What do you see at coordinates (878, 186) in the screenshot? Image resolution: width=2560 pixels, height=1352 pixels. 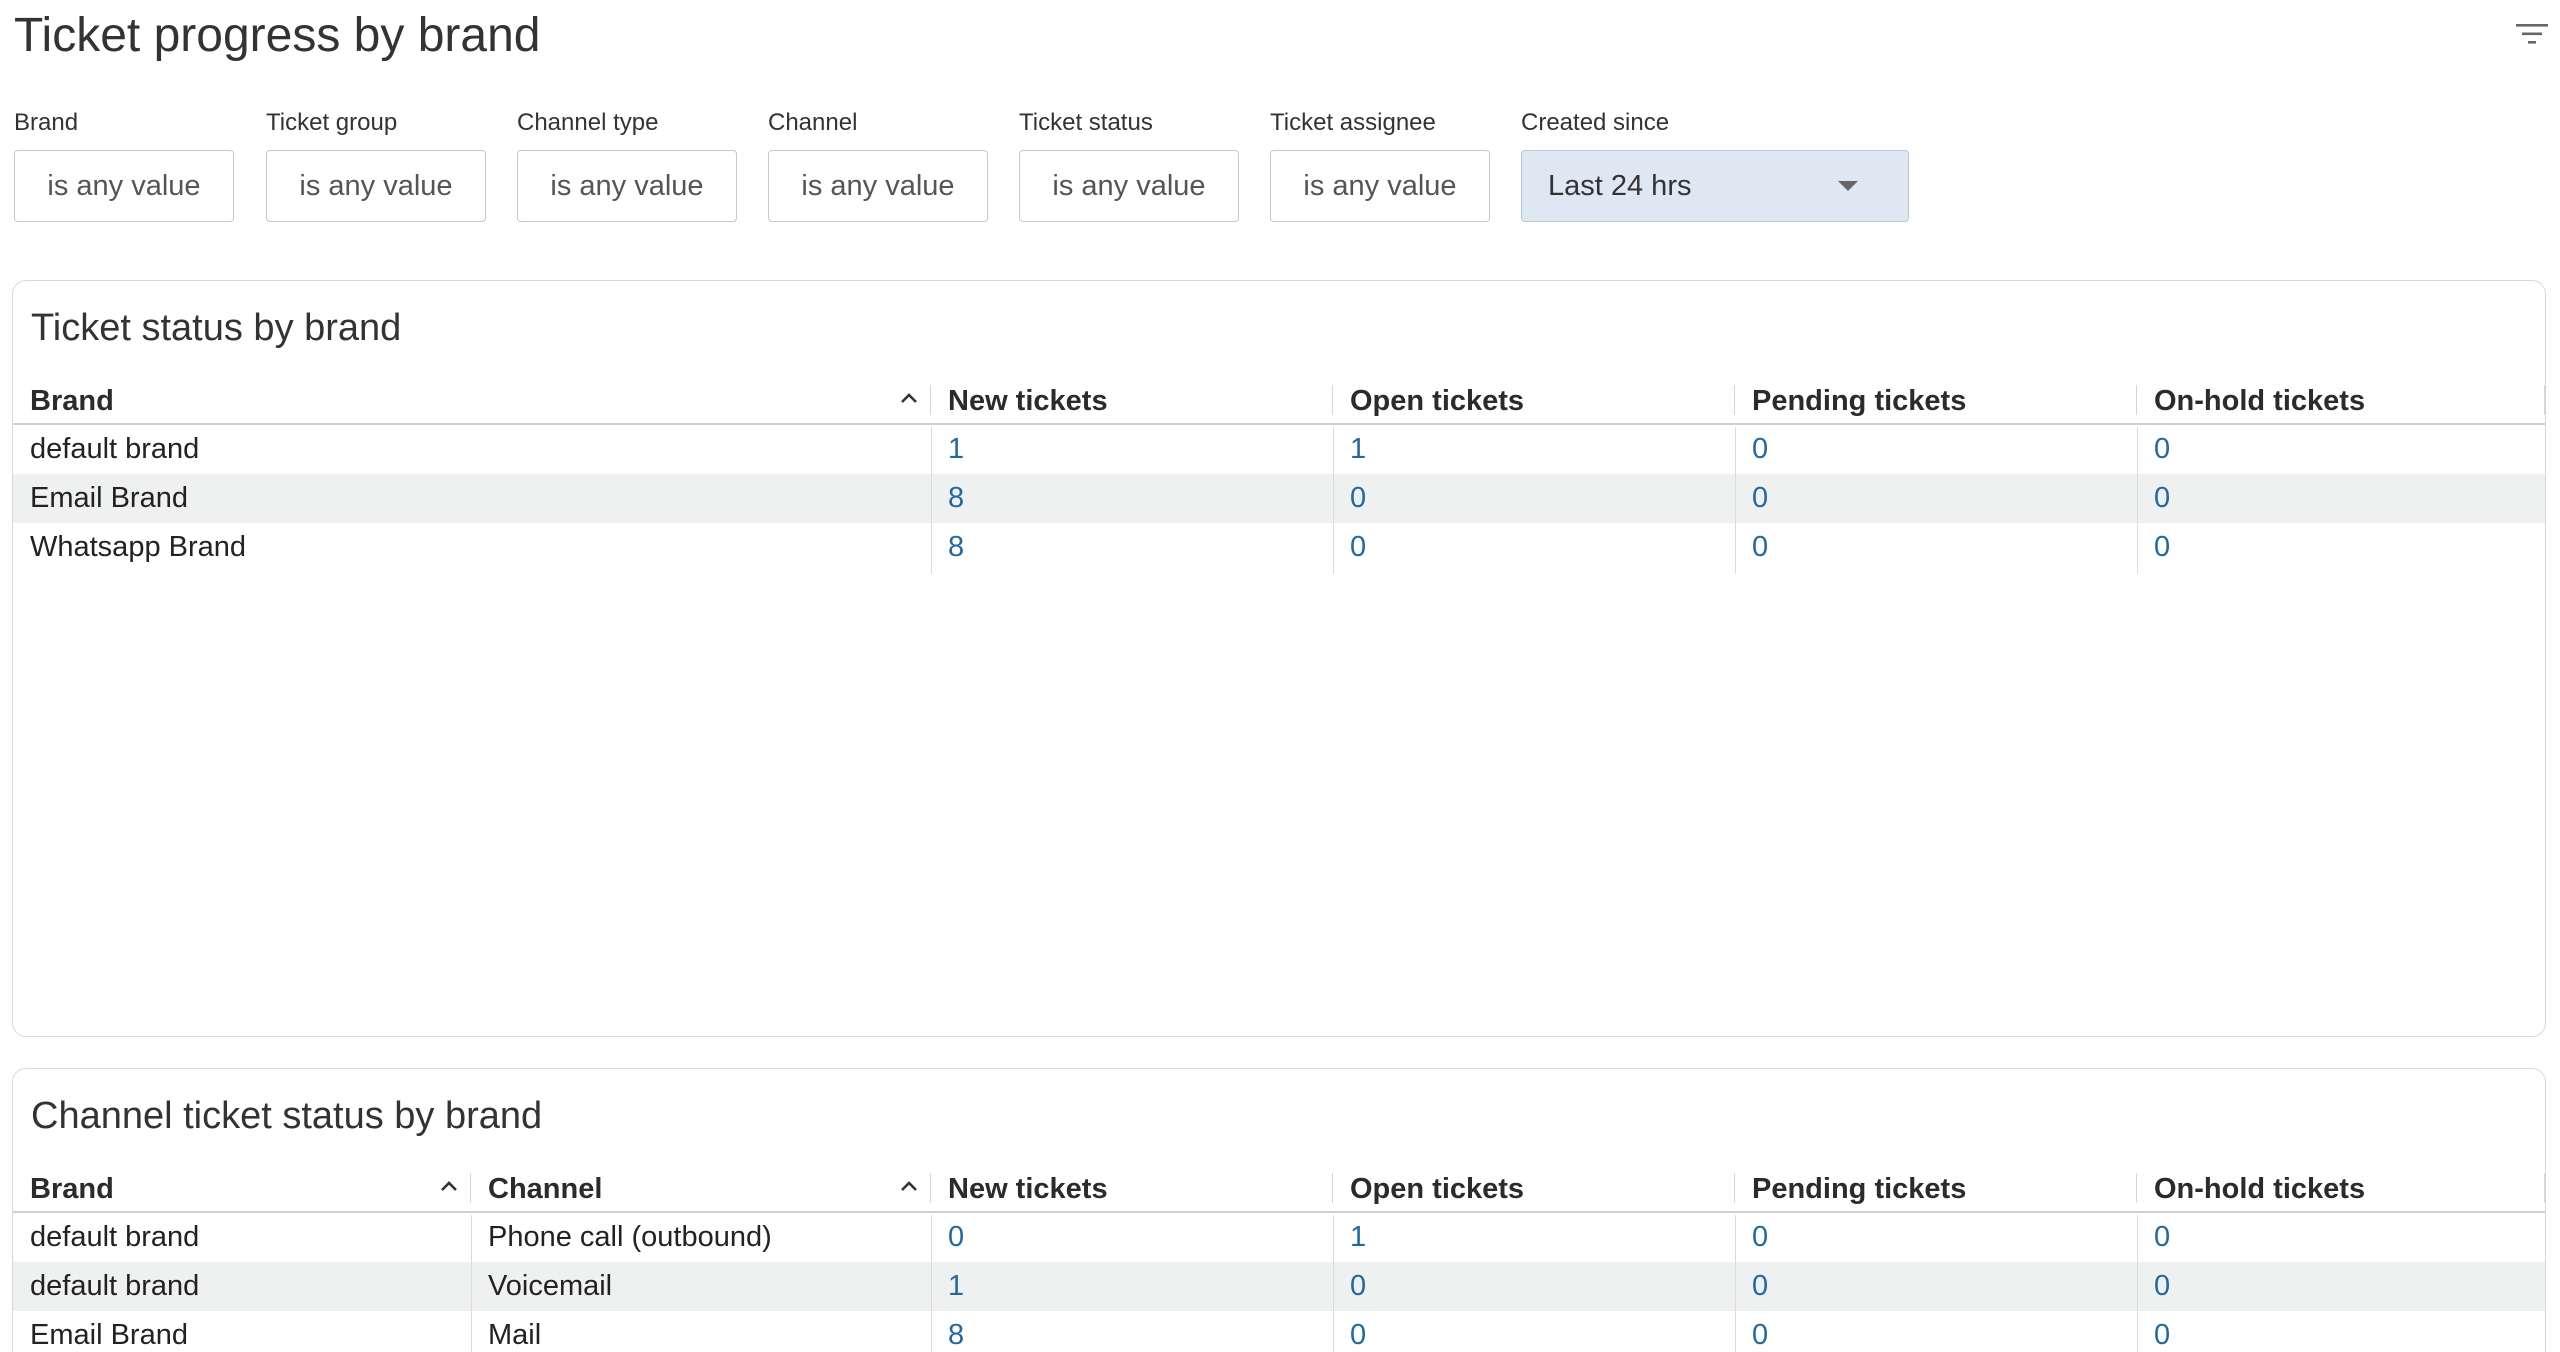 I see `channel-filter-button: is any value` at bounding box center [878, 186].